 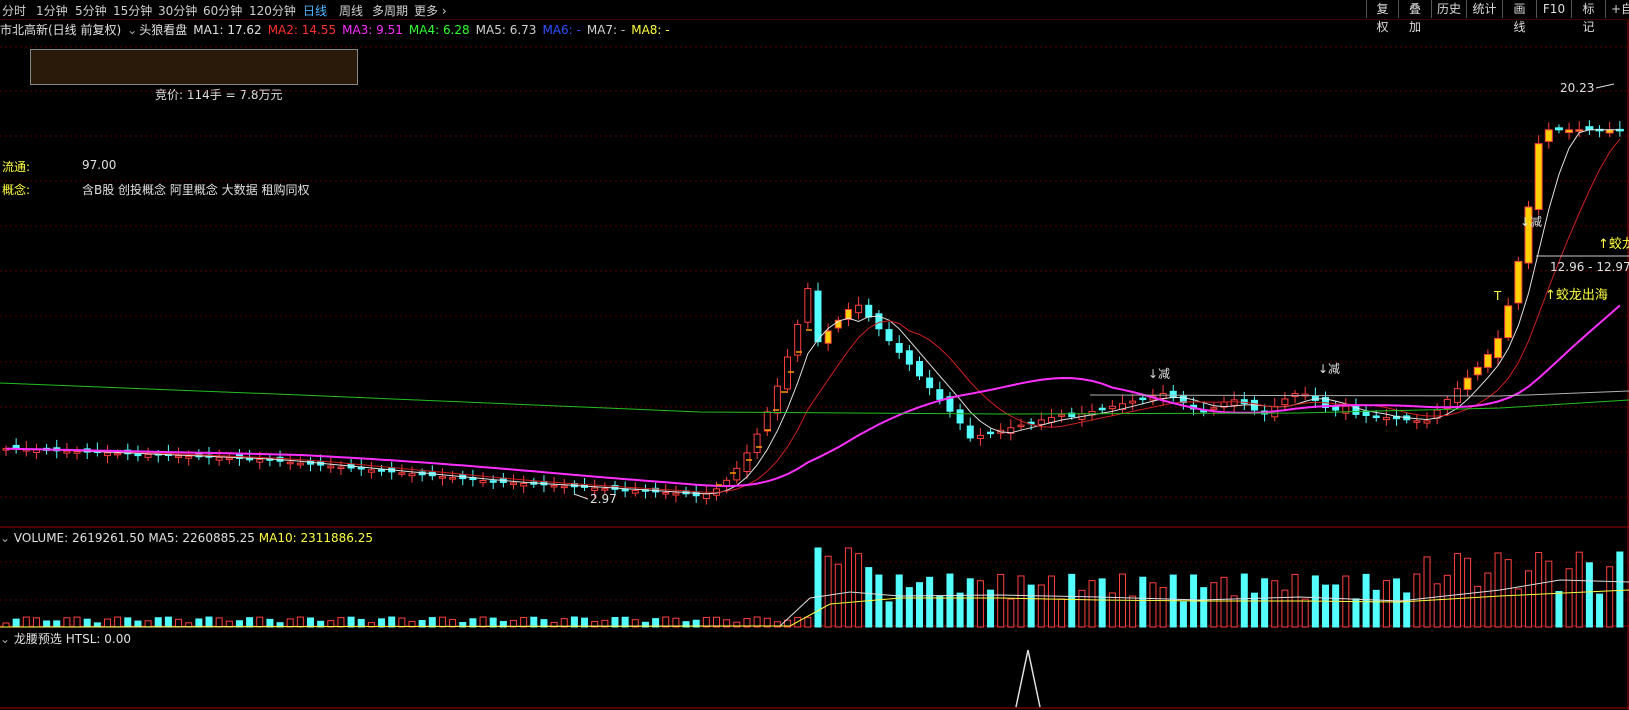 I want to click on indicator2-collapse-icon: ⌄, so click(x=5, y=639).